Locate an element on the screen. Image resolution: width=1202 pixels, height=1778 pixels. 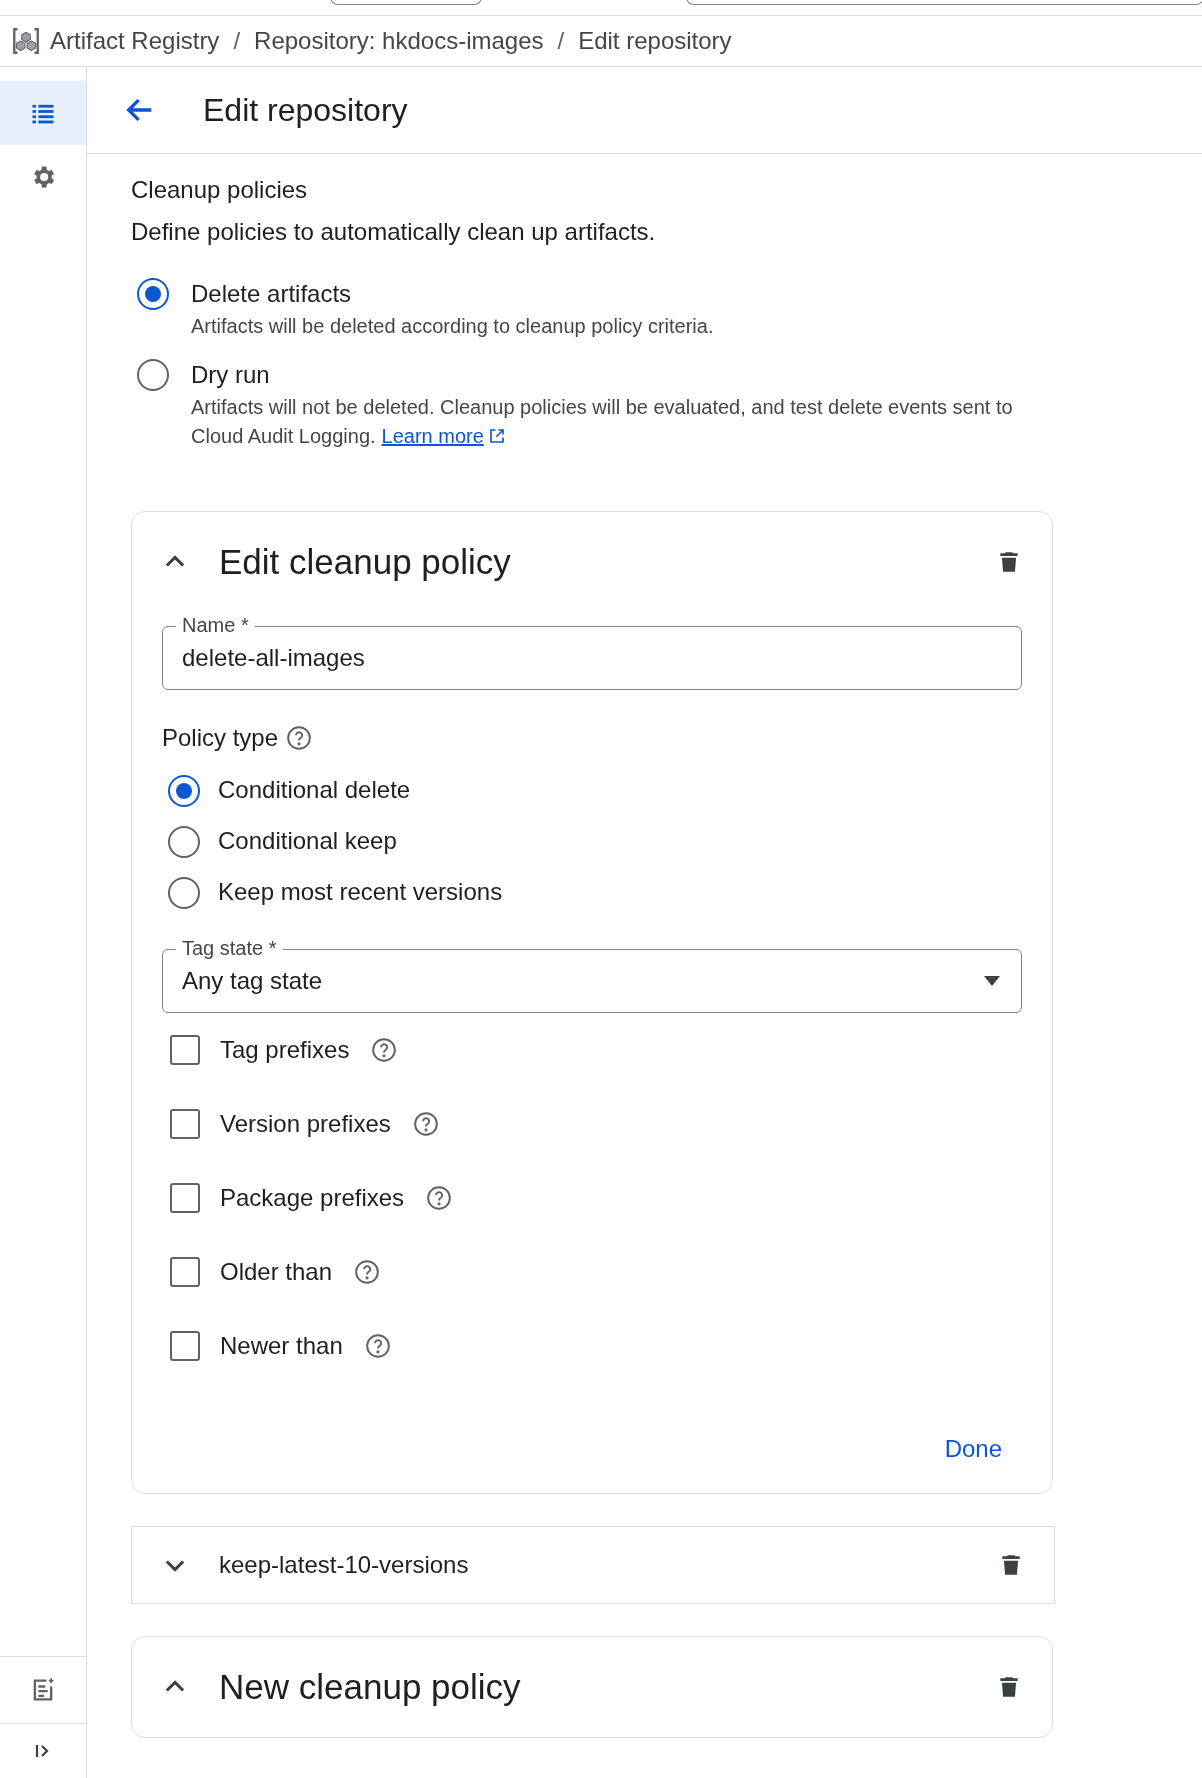
learn-more-link: Learn more is located at coordinates (443, 436).